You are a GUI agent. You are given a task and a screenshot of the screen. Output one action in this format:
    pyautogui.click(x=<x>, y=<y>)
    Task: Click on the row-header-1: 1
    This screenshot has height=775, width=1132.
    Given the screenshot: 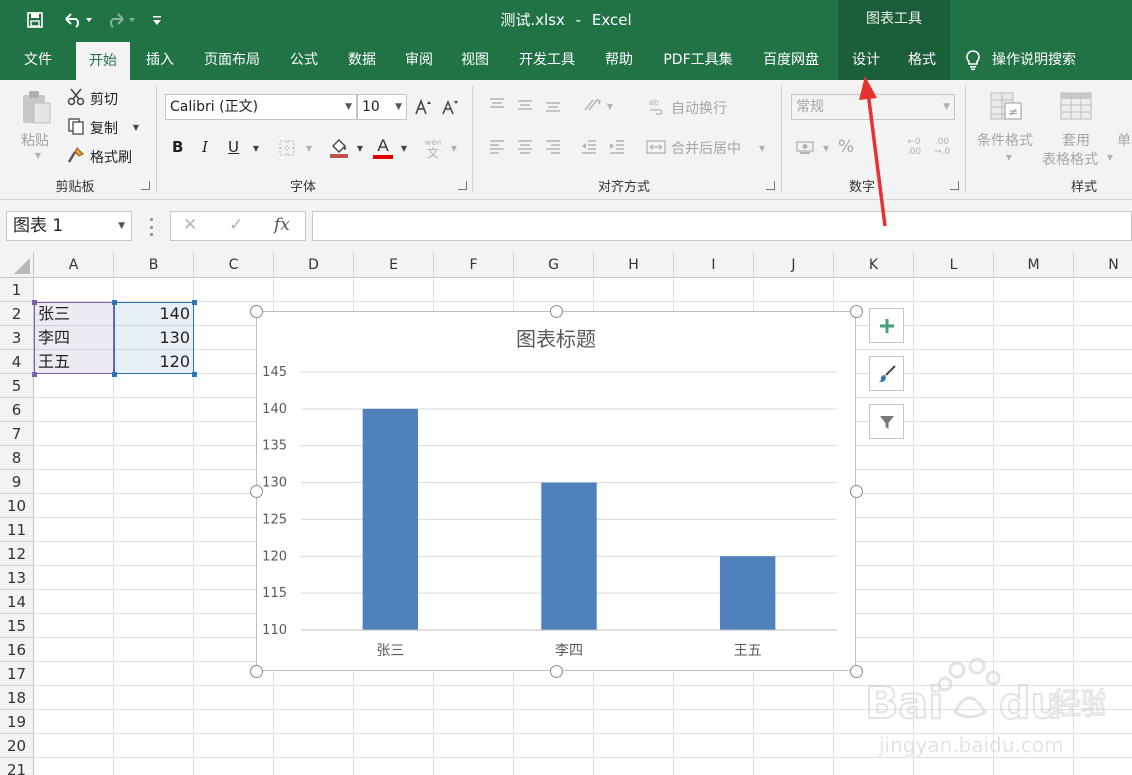 What is the action you would take?
    pyautogui.click(x=17, y=290)
    